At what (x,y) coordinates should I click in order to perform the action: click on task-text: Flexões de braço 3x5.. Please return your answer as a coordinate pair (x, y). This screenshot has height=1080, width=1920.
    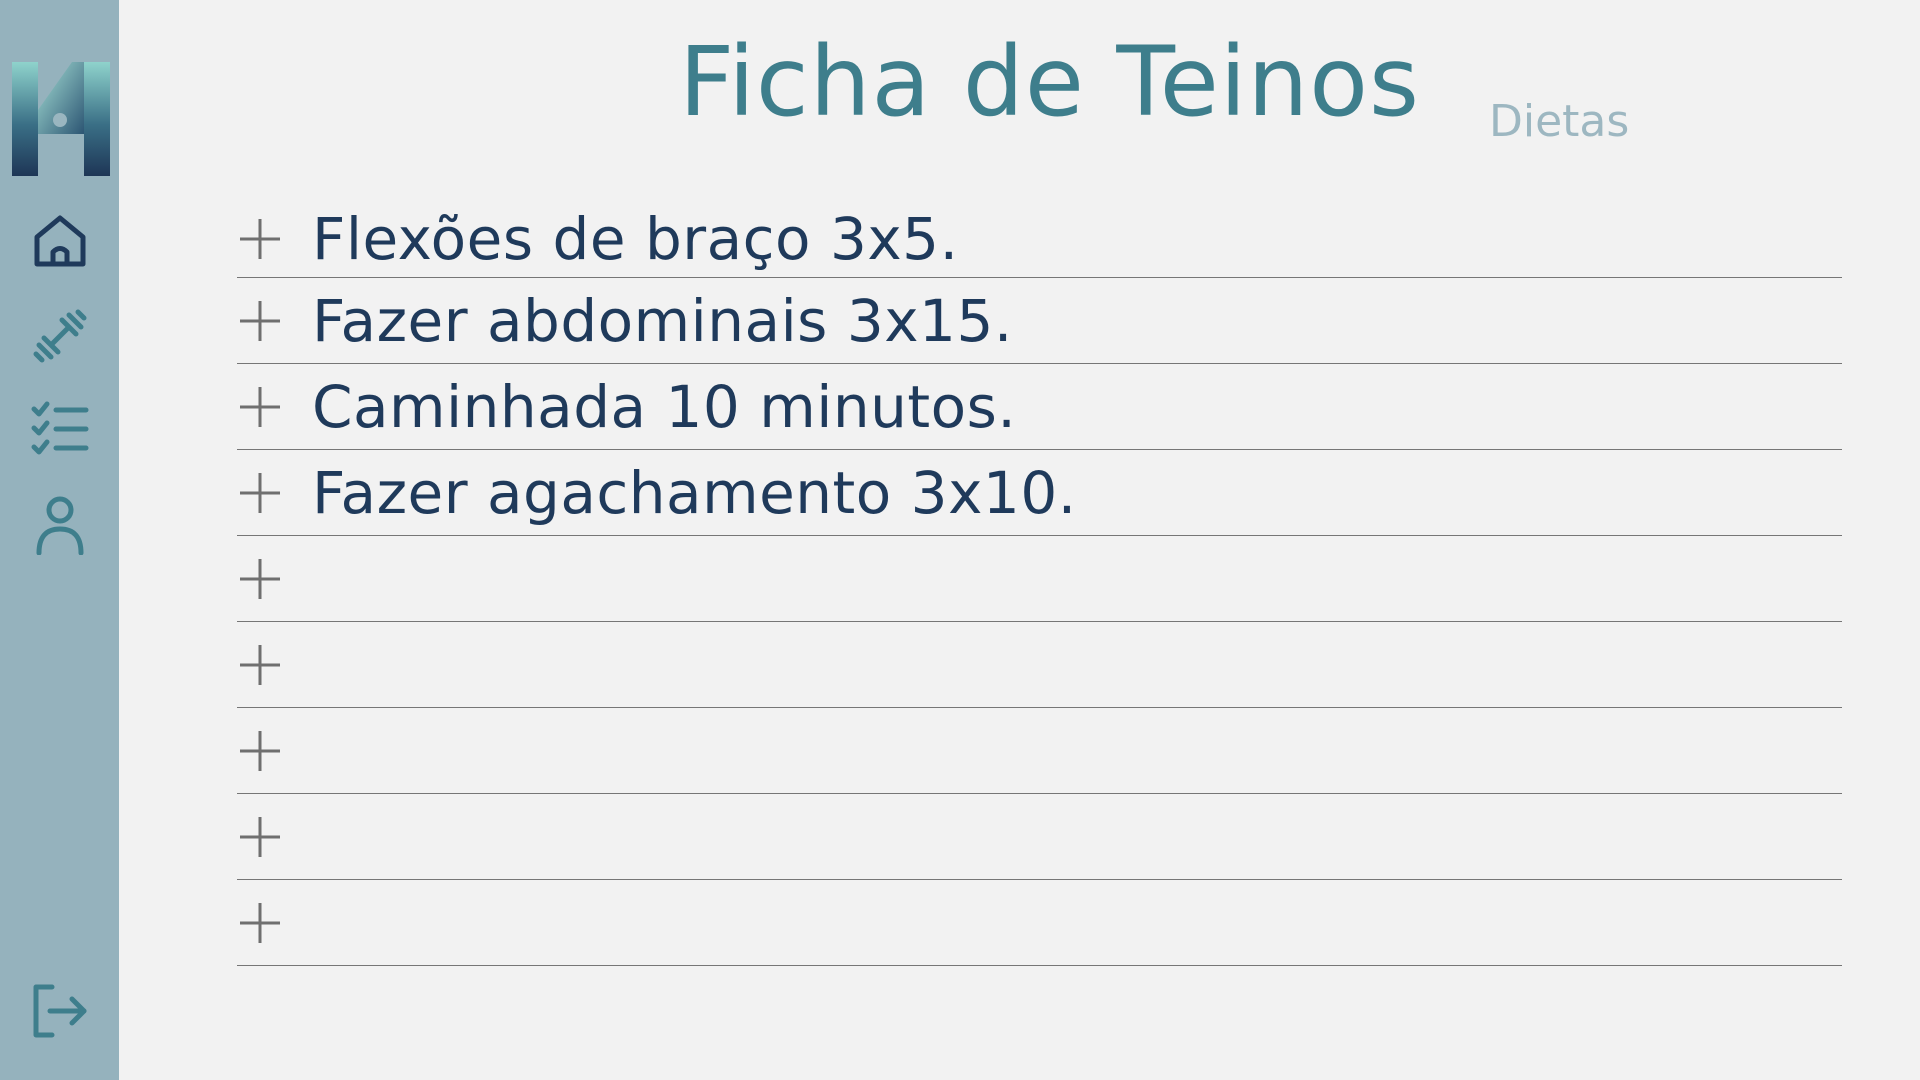
    Looking at the image, I should click on (635, 238).